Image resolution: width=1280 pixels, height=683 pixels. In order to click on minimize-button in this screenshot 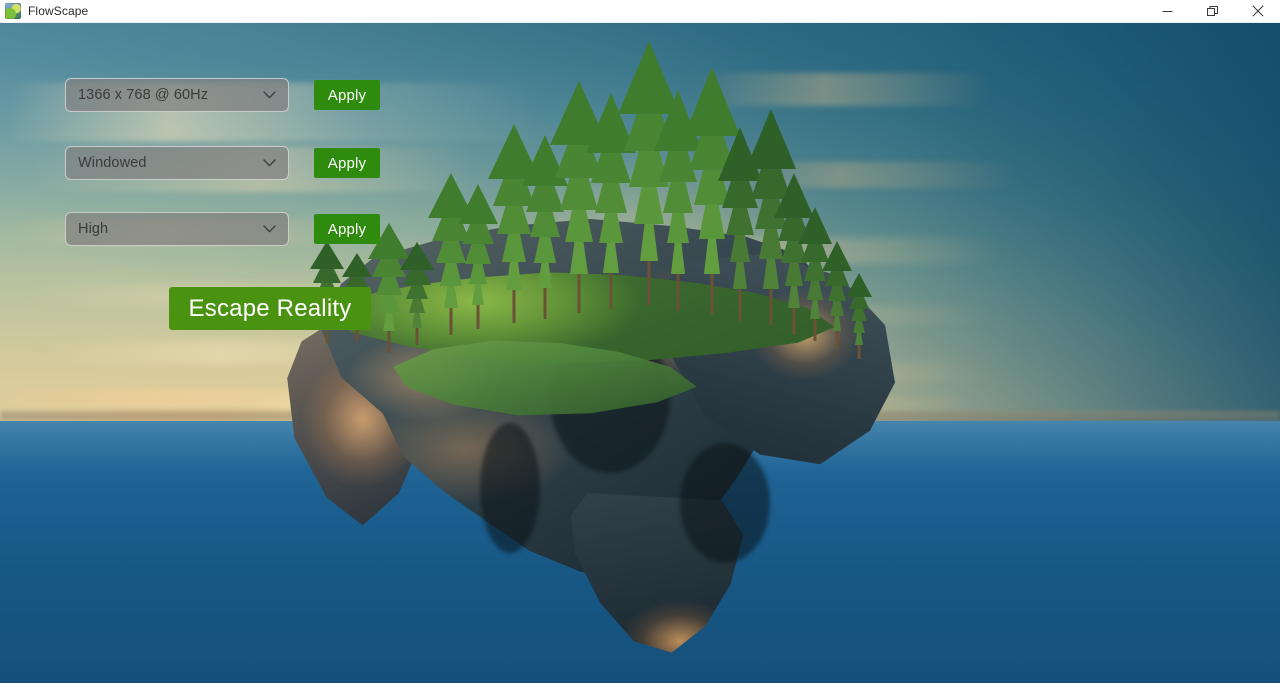, I will do `click(1167, 11)`.